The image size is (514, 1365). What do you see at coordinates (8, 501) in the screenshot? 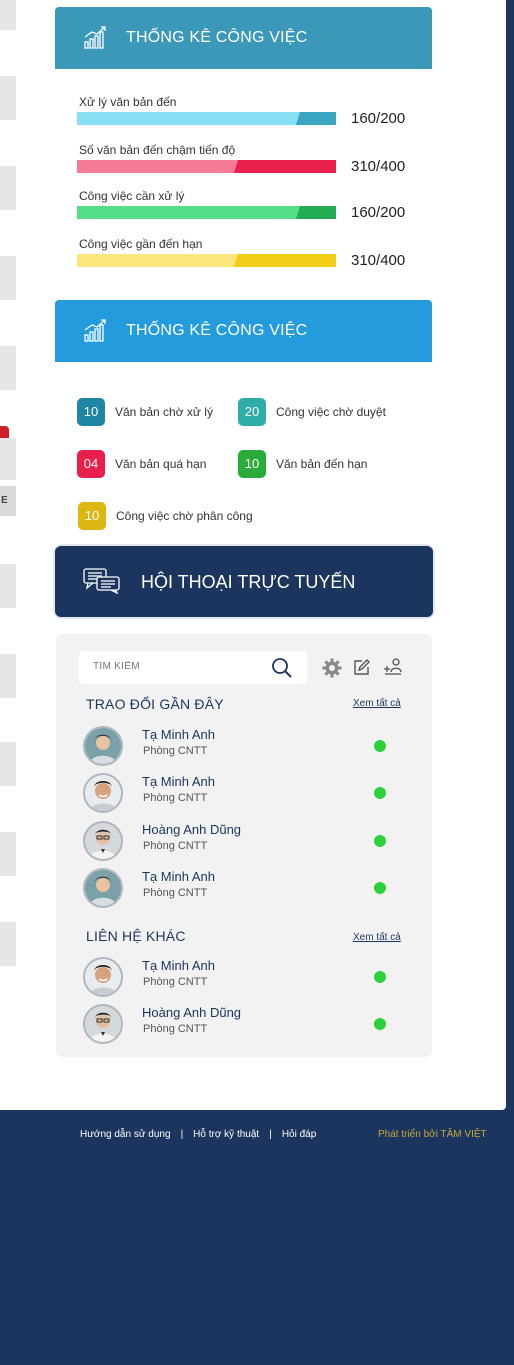
I see `sidebar-edge-letter: E` at bounding box center [8, 501].